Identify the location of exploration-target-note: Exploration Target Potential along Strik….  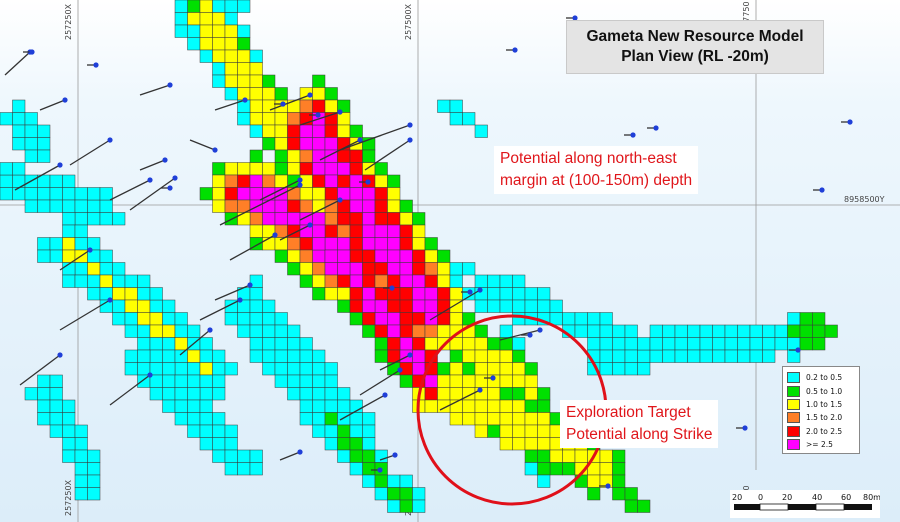
(639, 424).